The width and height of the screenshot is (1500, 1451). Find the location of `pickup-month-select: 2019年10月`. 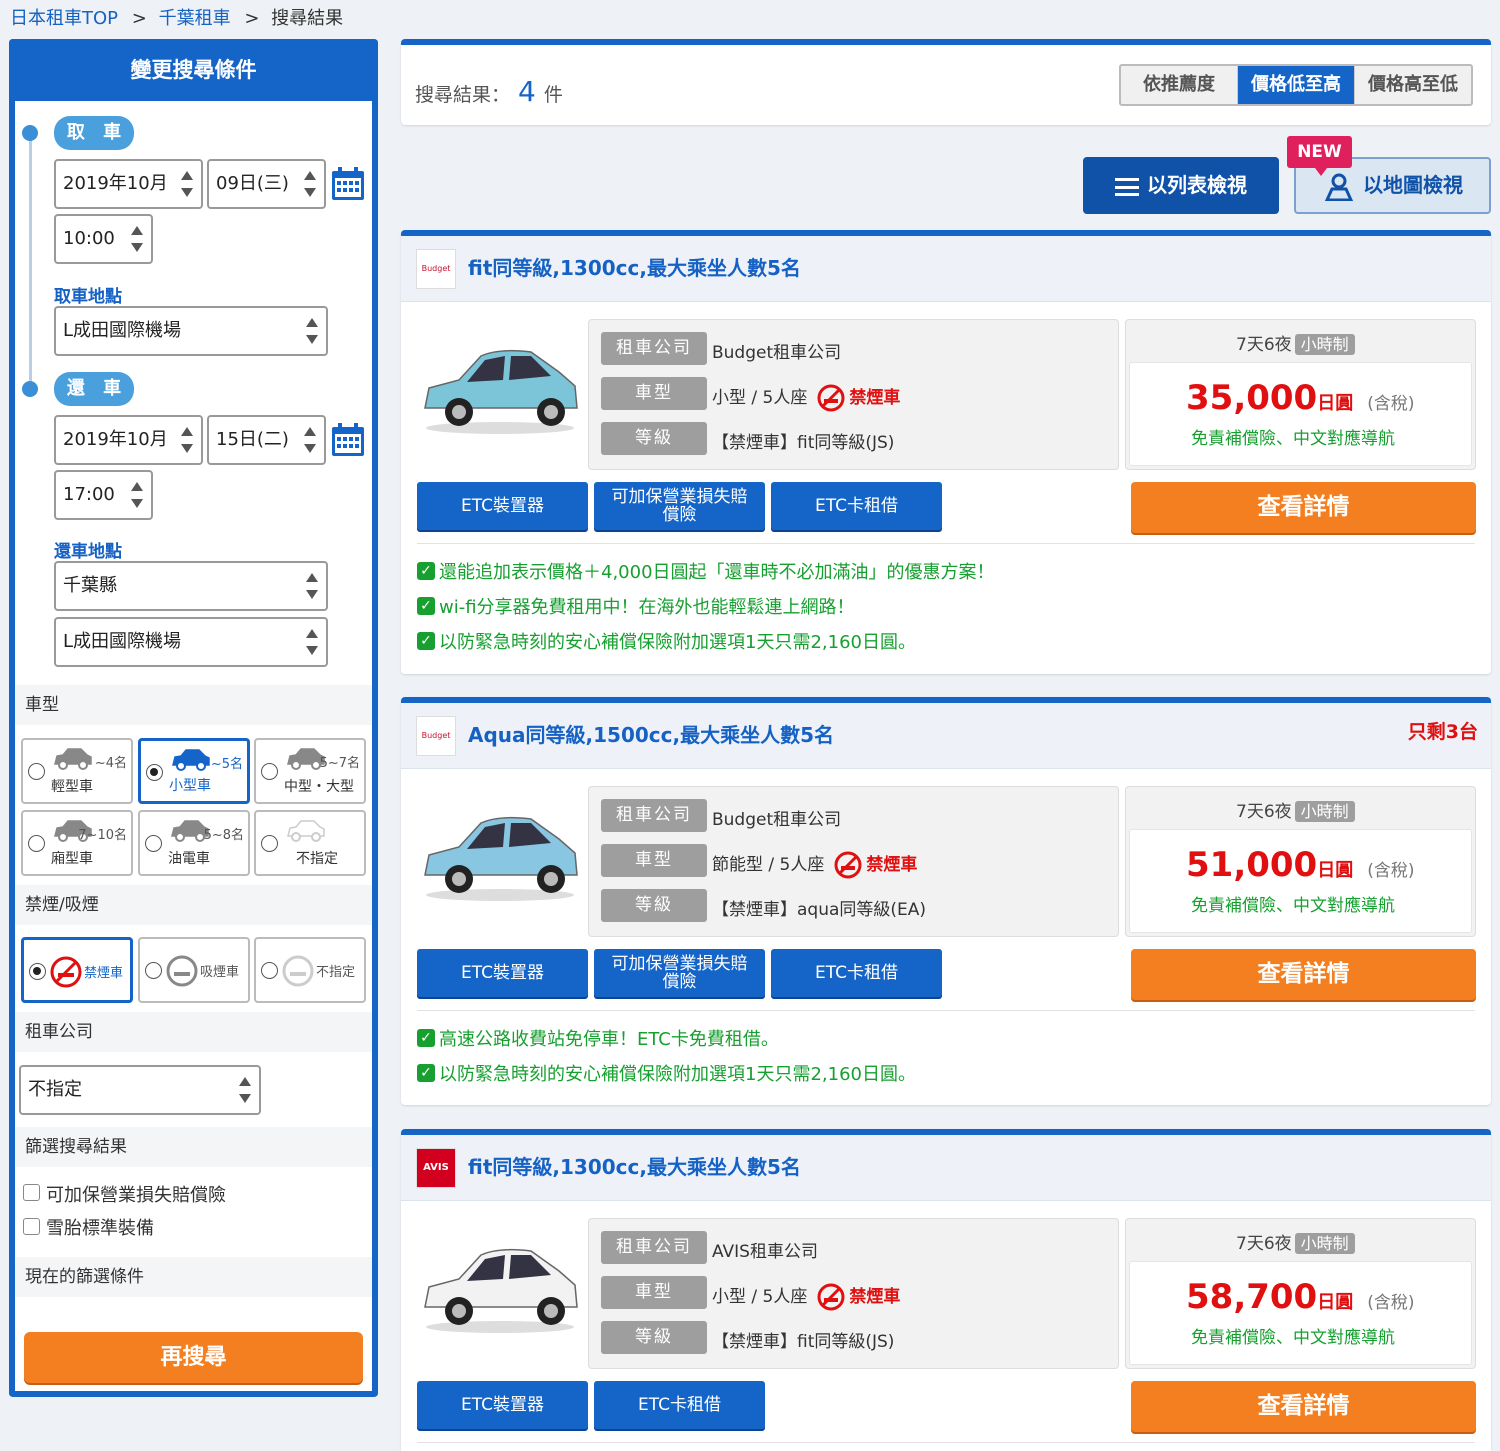

pickup-month-select: 2019年10月 is located at coordinates (128, 184).